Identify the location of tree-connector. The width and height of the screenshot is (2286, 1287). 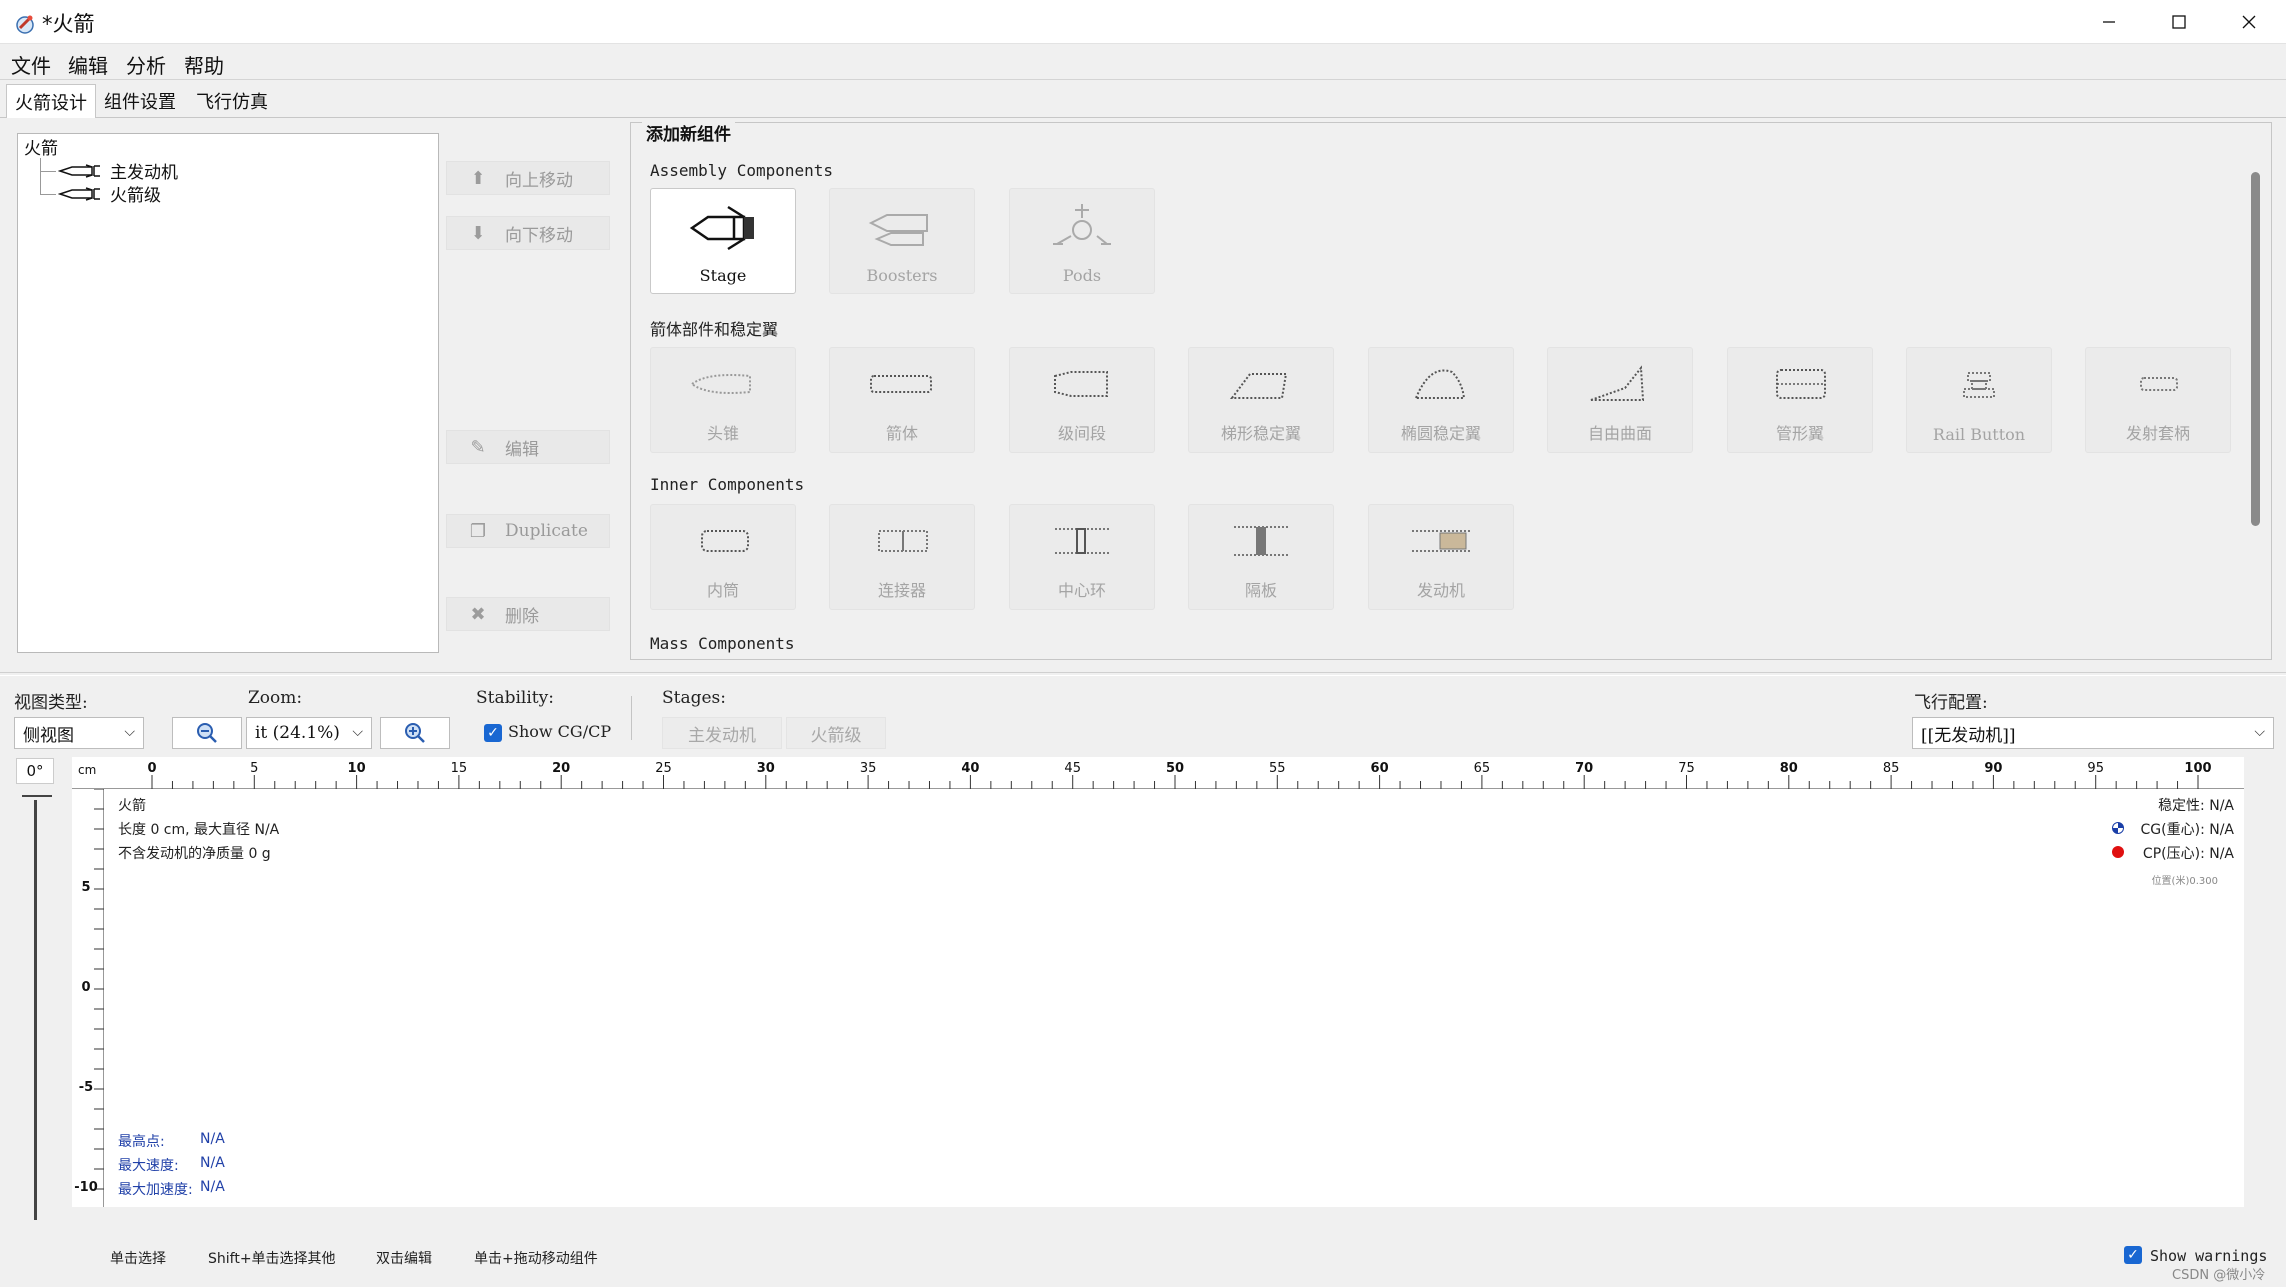
(48, 171).